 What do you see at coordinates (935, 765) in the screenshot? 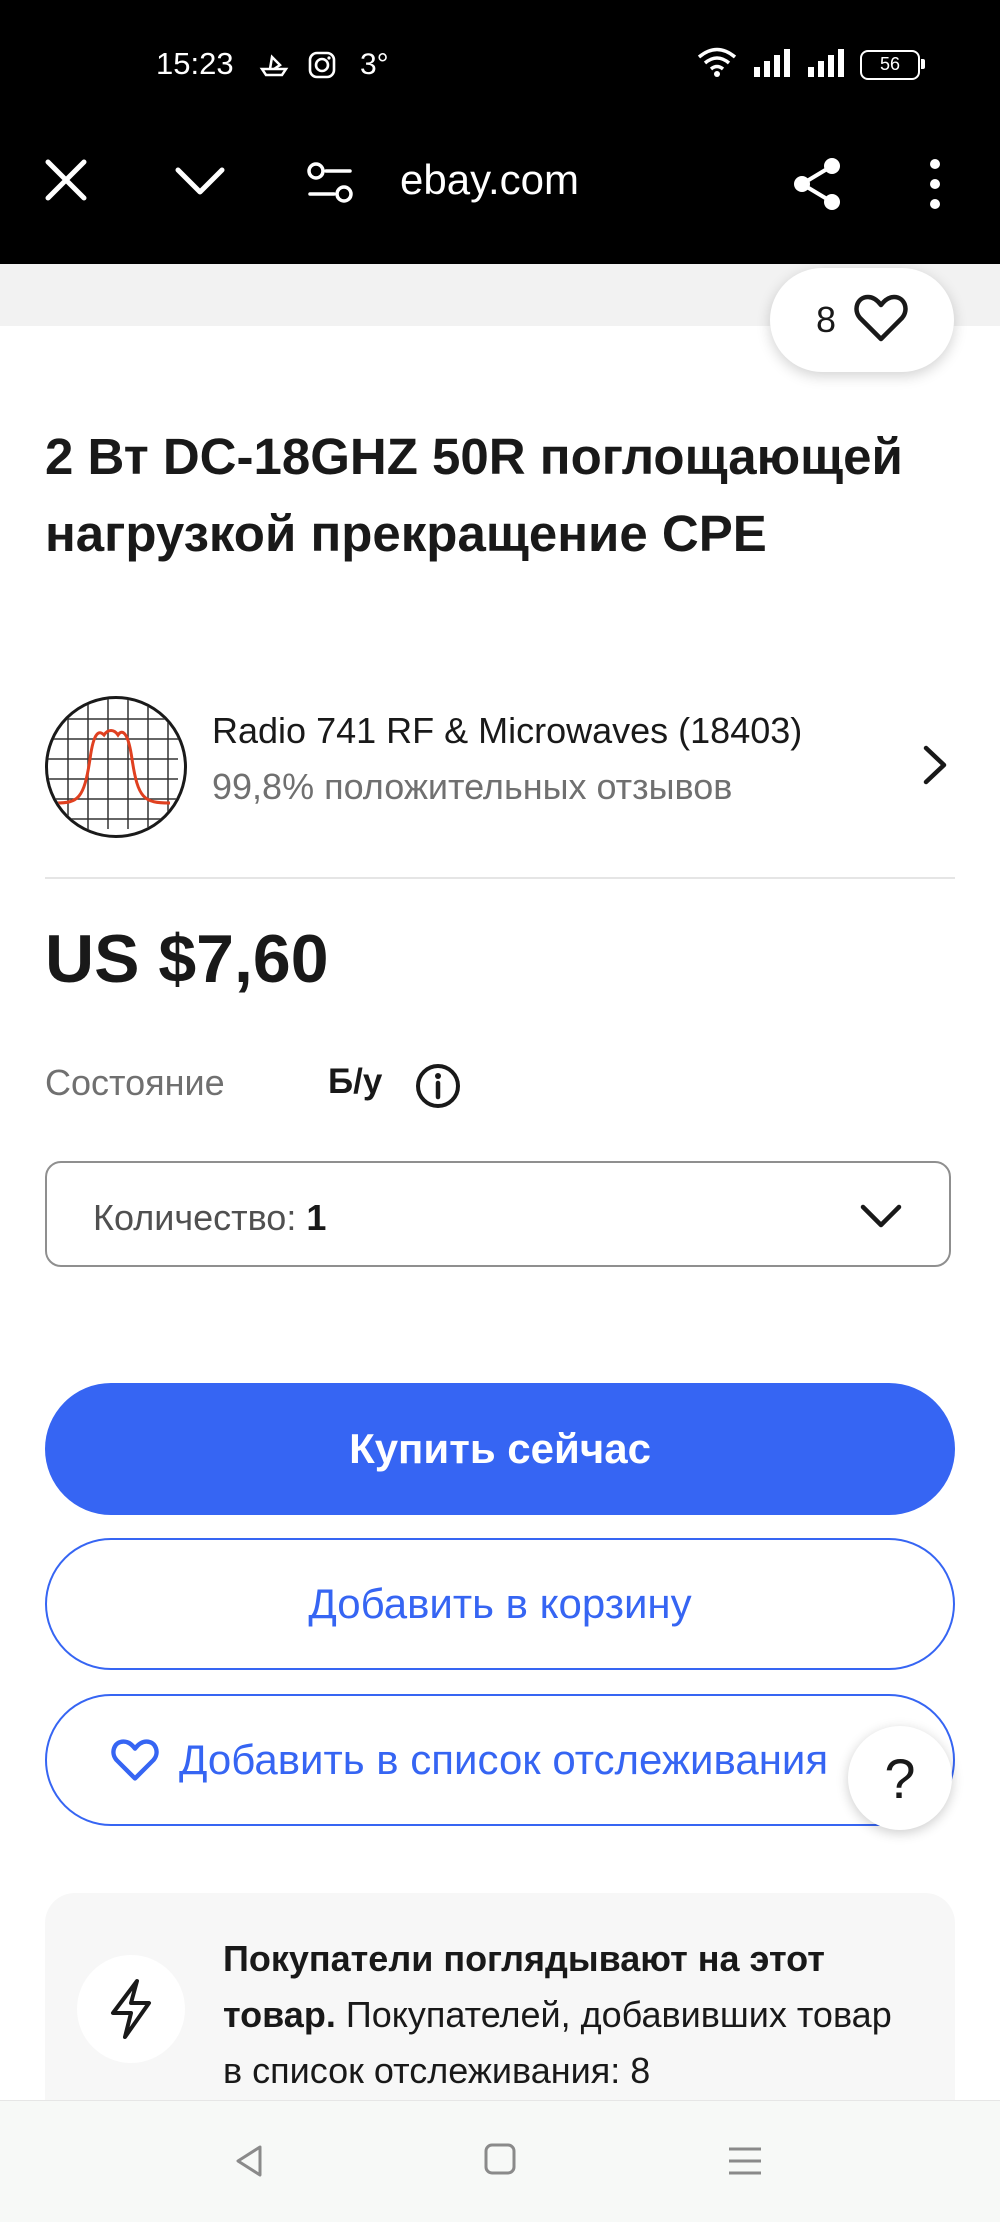
I see `chevron-right-icon` at bounding box center [935, 765].